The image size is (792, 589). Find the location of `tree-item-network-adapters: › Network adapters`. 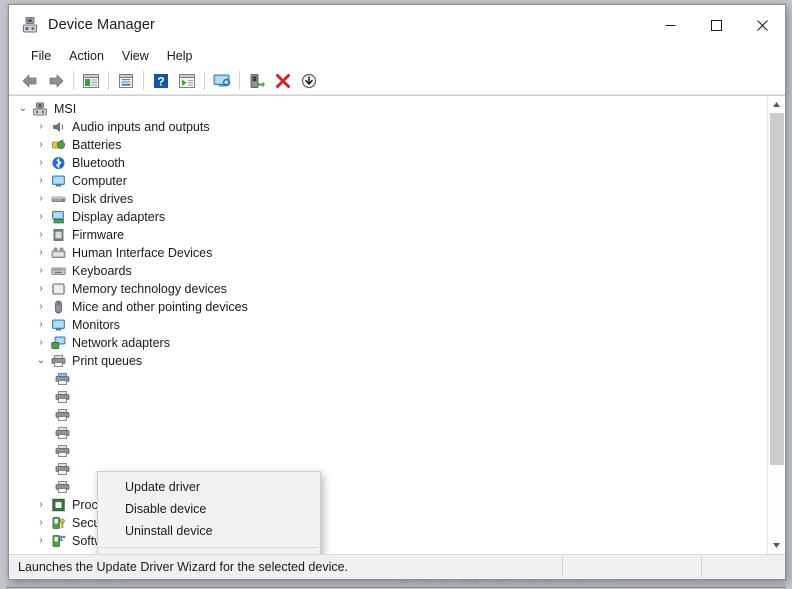

tree-item-network-adapters: › Network adapters is located at coordinates (388, 343).